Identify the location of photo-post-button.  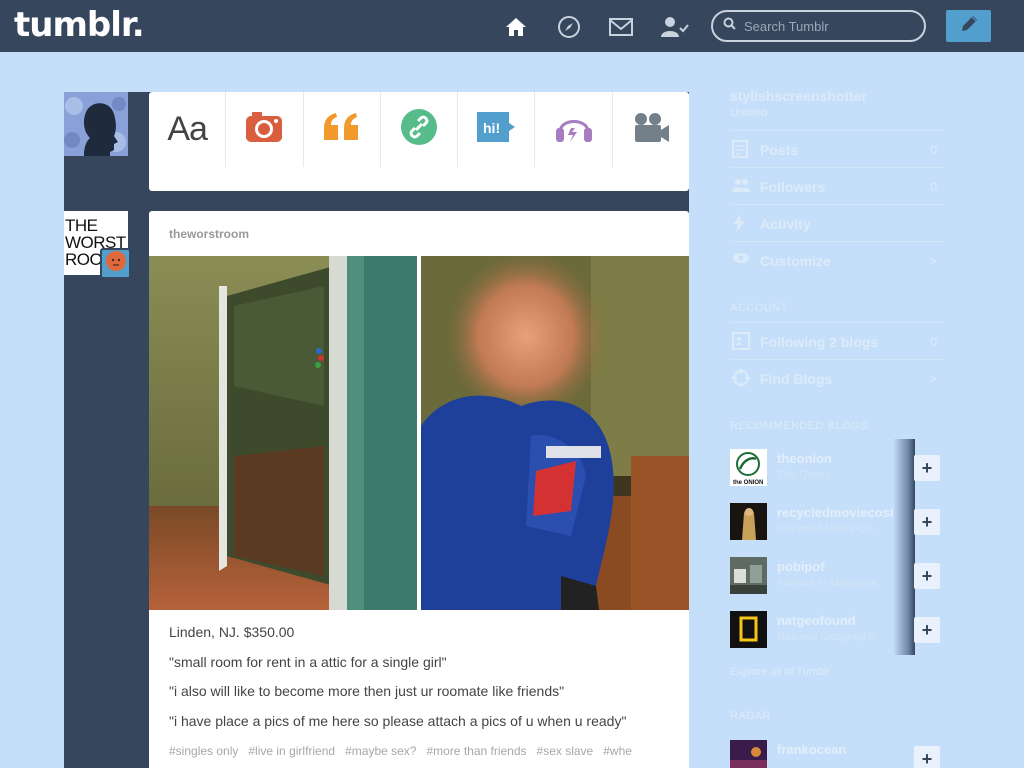
(265, 129).